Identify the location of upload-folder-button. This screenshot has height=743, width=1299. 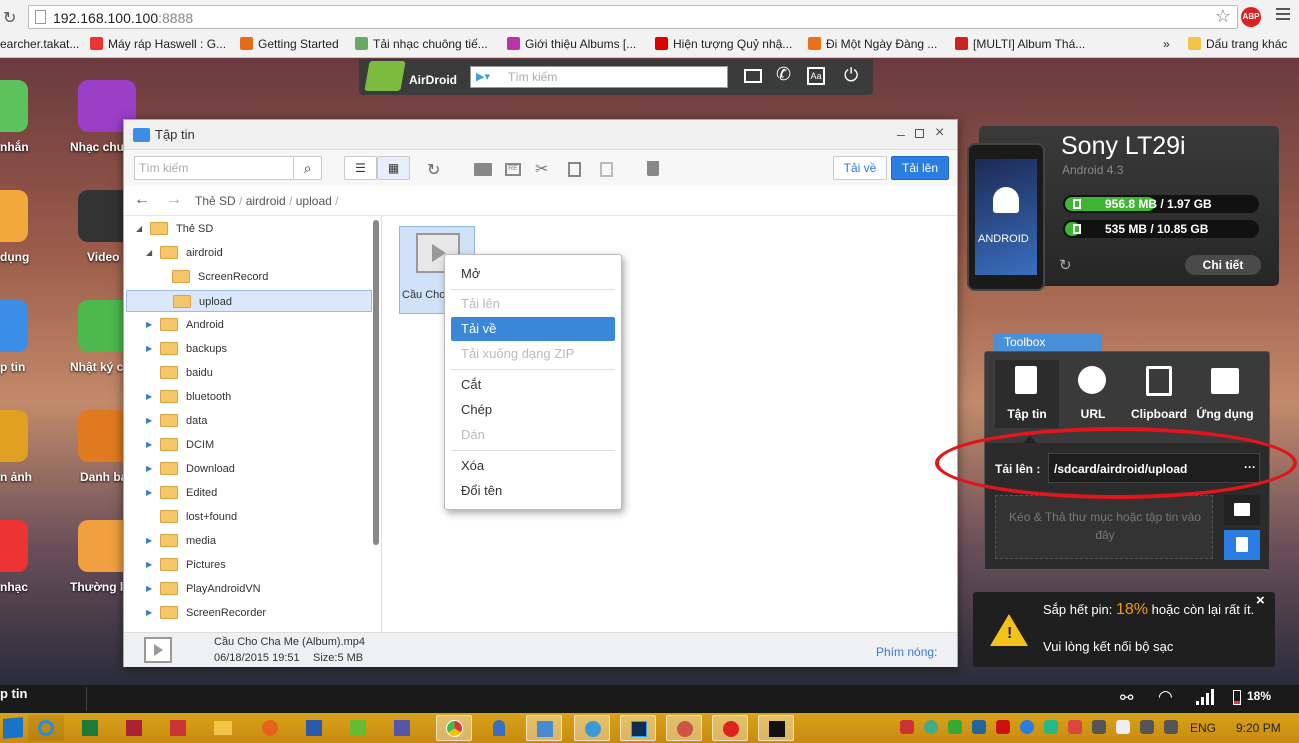
(1242, 510).